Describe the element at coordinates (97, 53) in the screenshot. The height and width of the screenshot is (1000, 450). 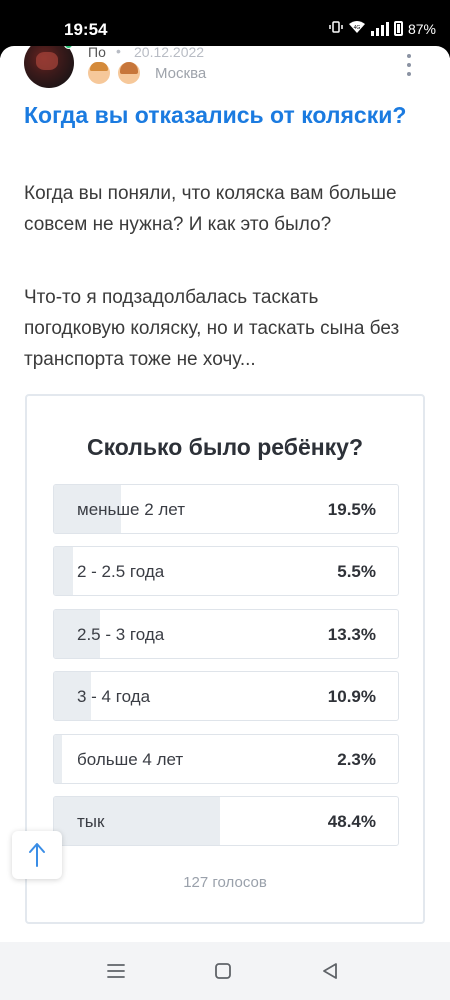
I see `author-name: По` at that location.